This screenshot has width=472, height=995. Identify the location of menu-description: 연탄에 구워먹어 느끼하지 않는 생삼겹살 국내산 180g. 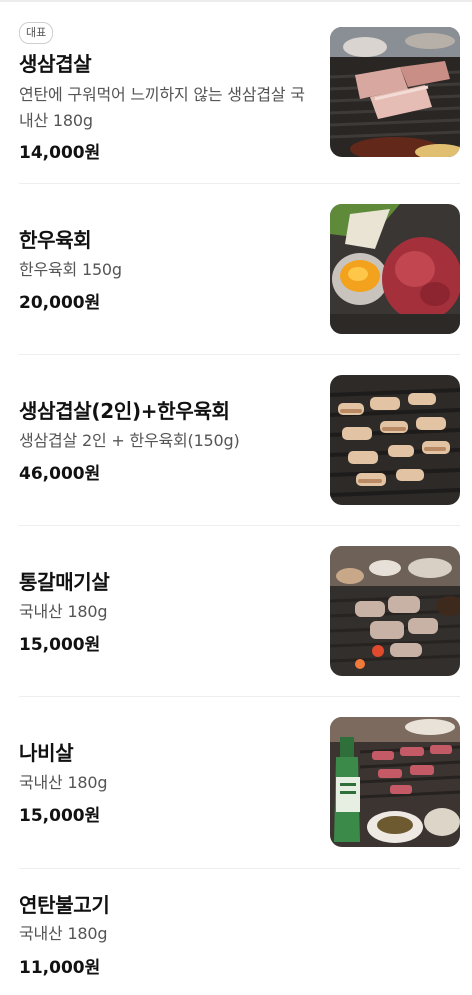
(162, 107).